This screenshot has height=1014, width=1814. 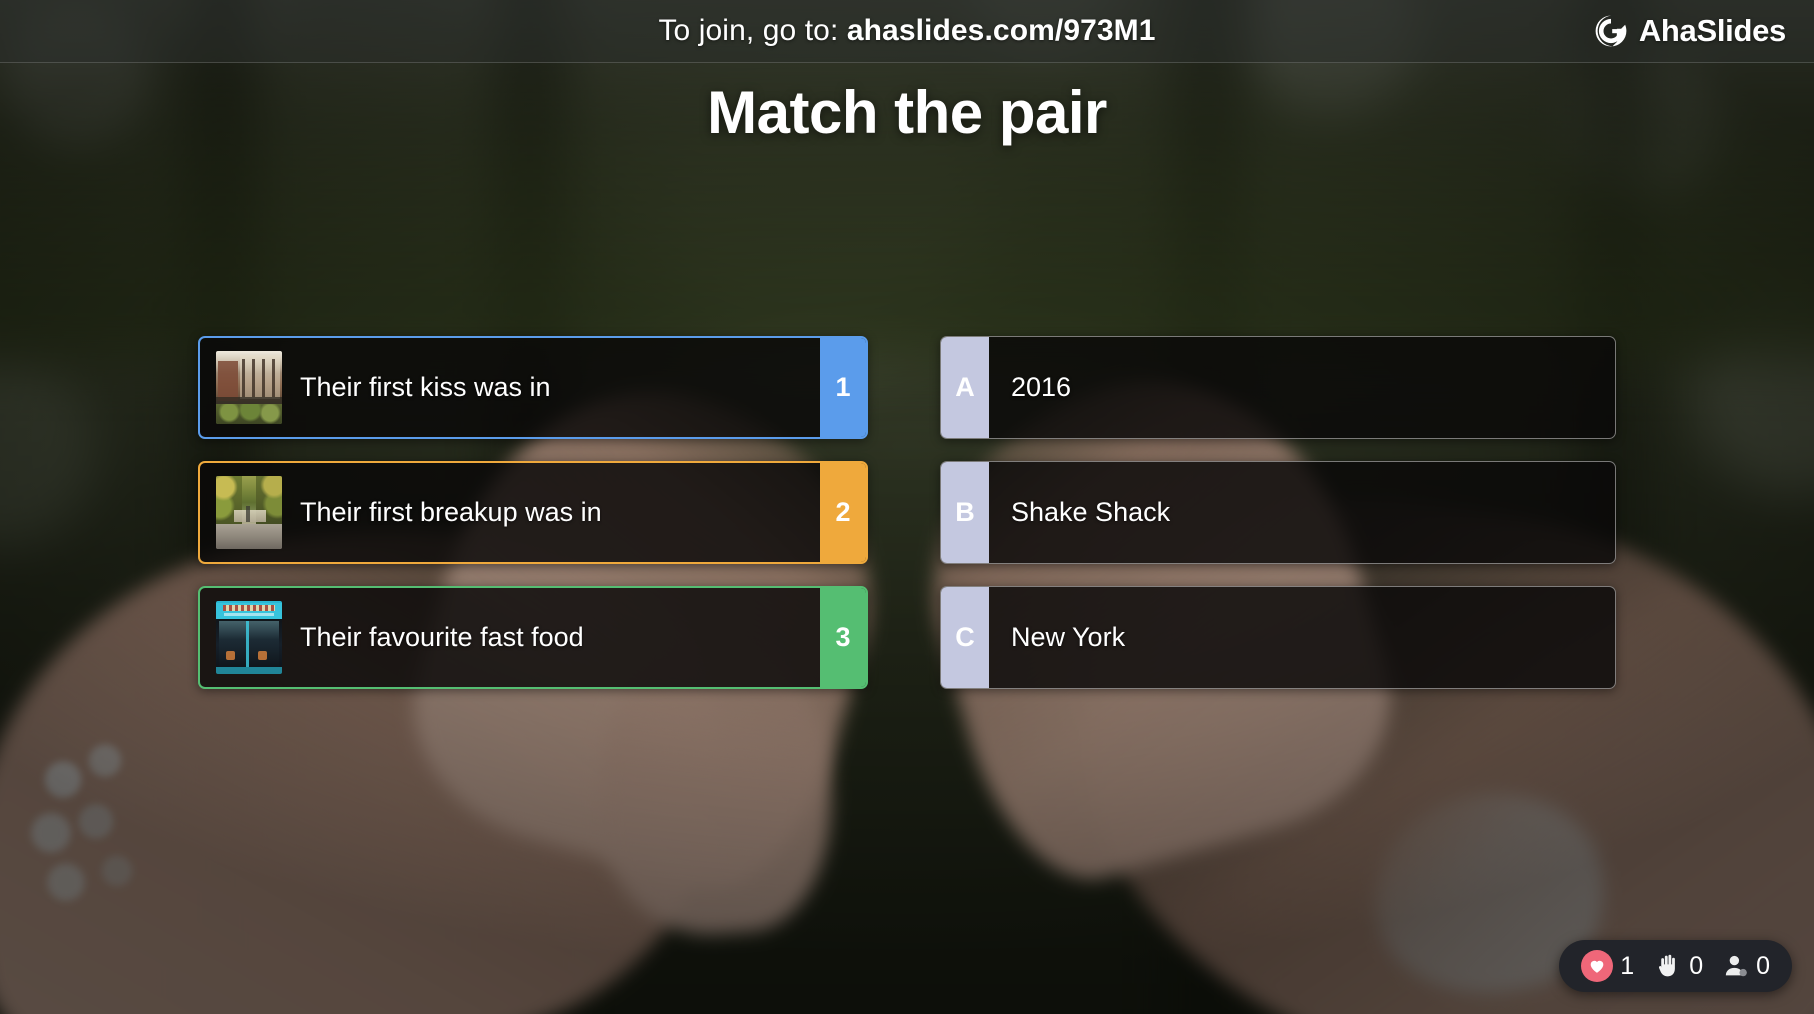 What do you see at coordinates (843, 387) in the screenshot?
I see `prompt-number-badge-1: 1` at bounding box center [843, 387].